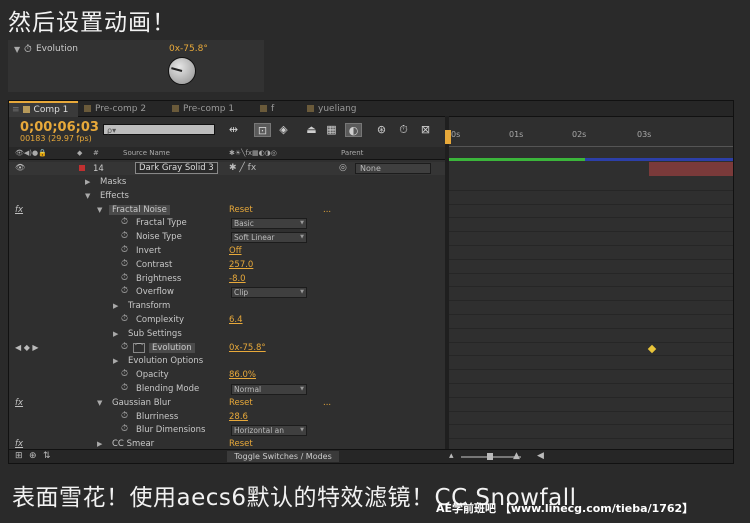 Image resolution: width=750 pixels, height=523 pixels. What do you see at coordinates (227, 252) in the screenshot?
I see `property-row: ⏱ Invert Off` at bounding box center [227, 252].